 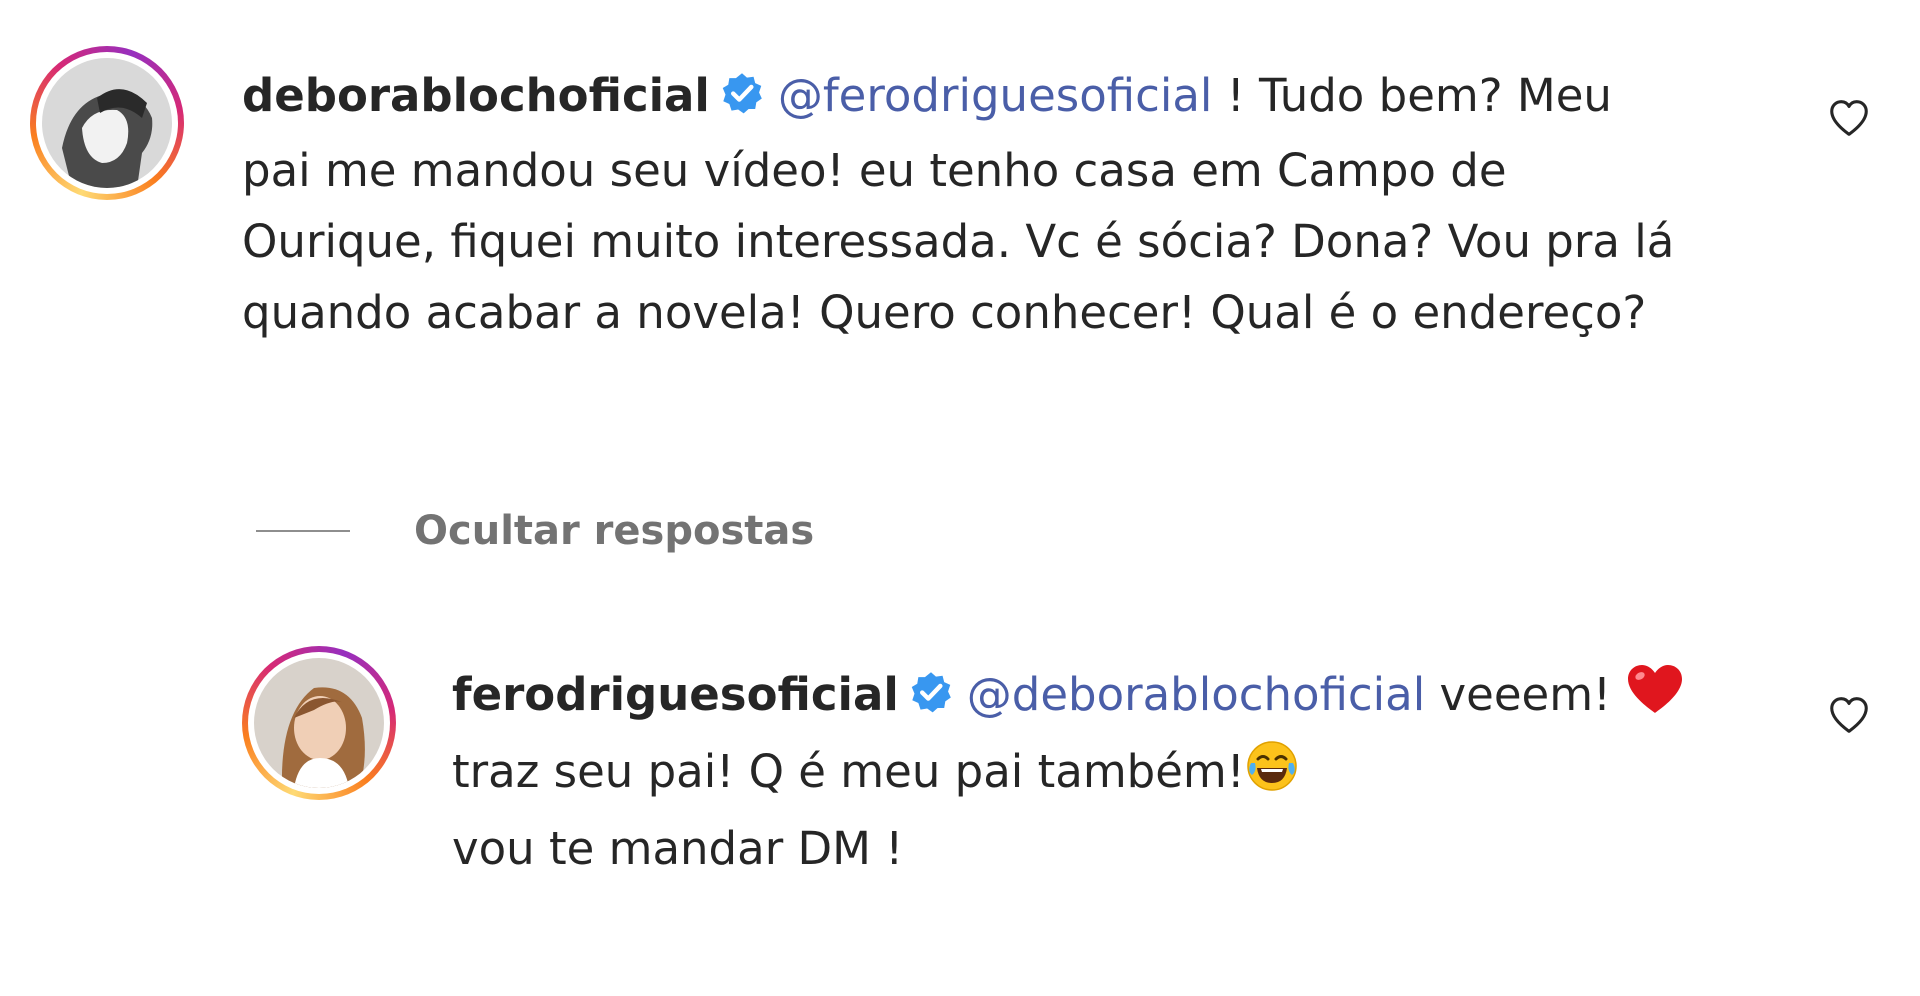 I want to click on hide-replies-label: Ocultar respostas, so click(x=614, y=531).